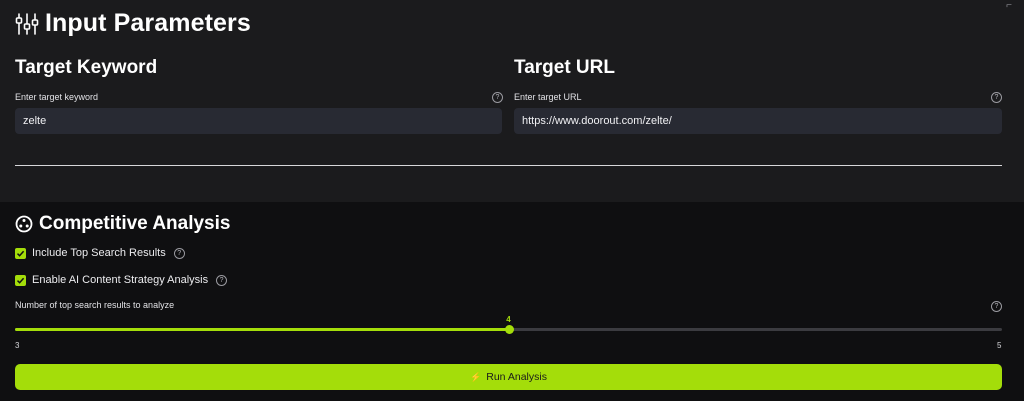 The image size is (1024, 401). I want to click on page-title: Input Parameters, so click(148, 23).